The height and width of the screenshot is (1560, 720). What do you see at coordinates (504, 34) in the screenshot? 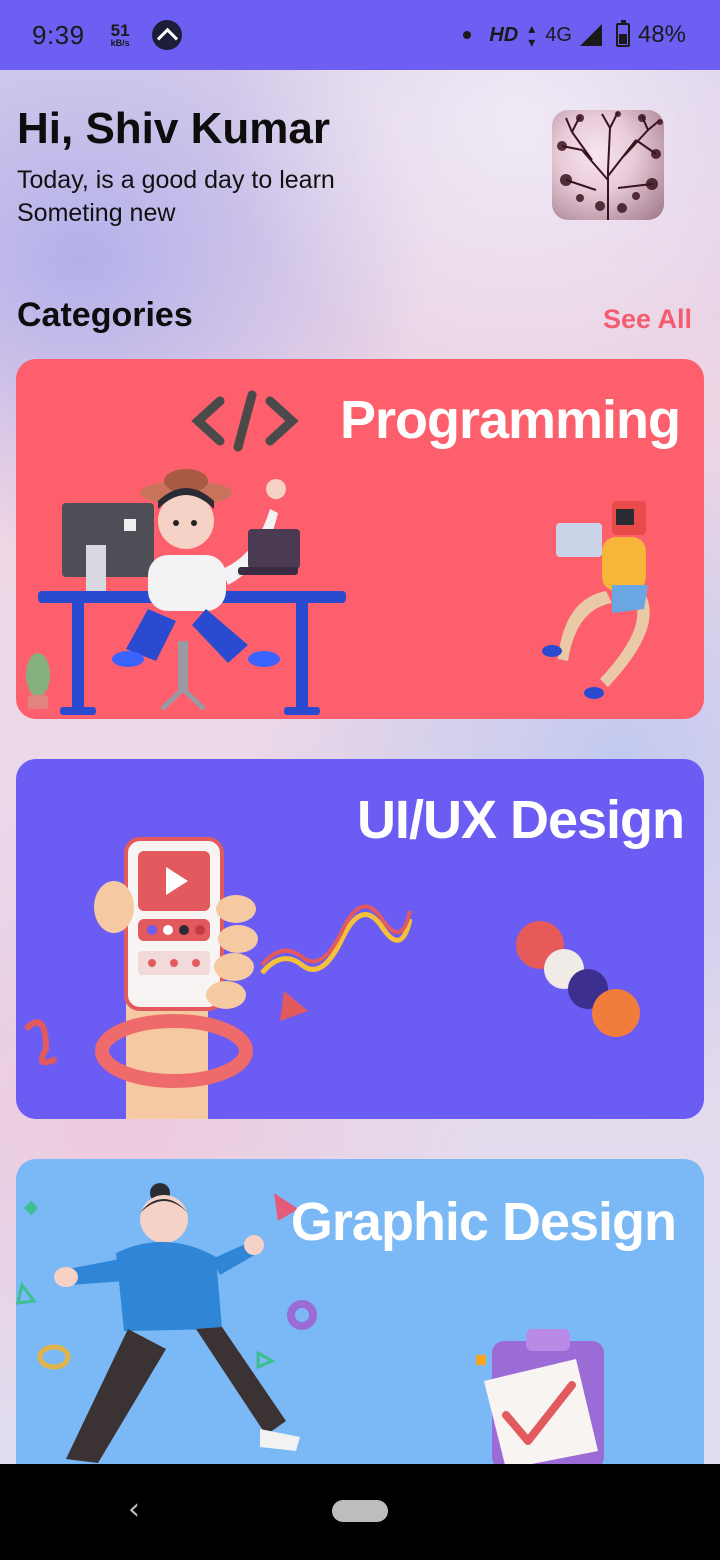
I see `hd-voice-label: HD` at bounding box center [504, 34].